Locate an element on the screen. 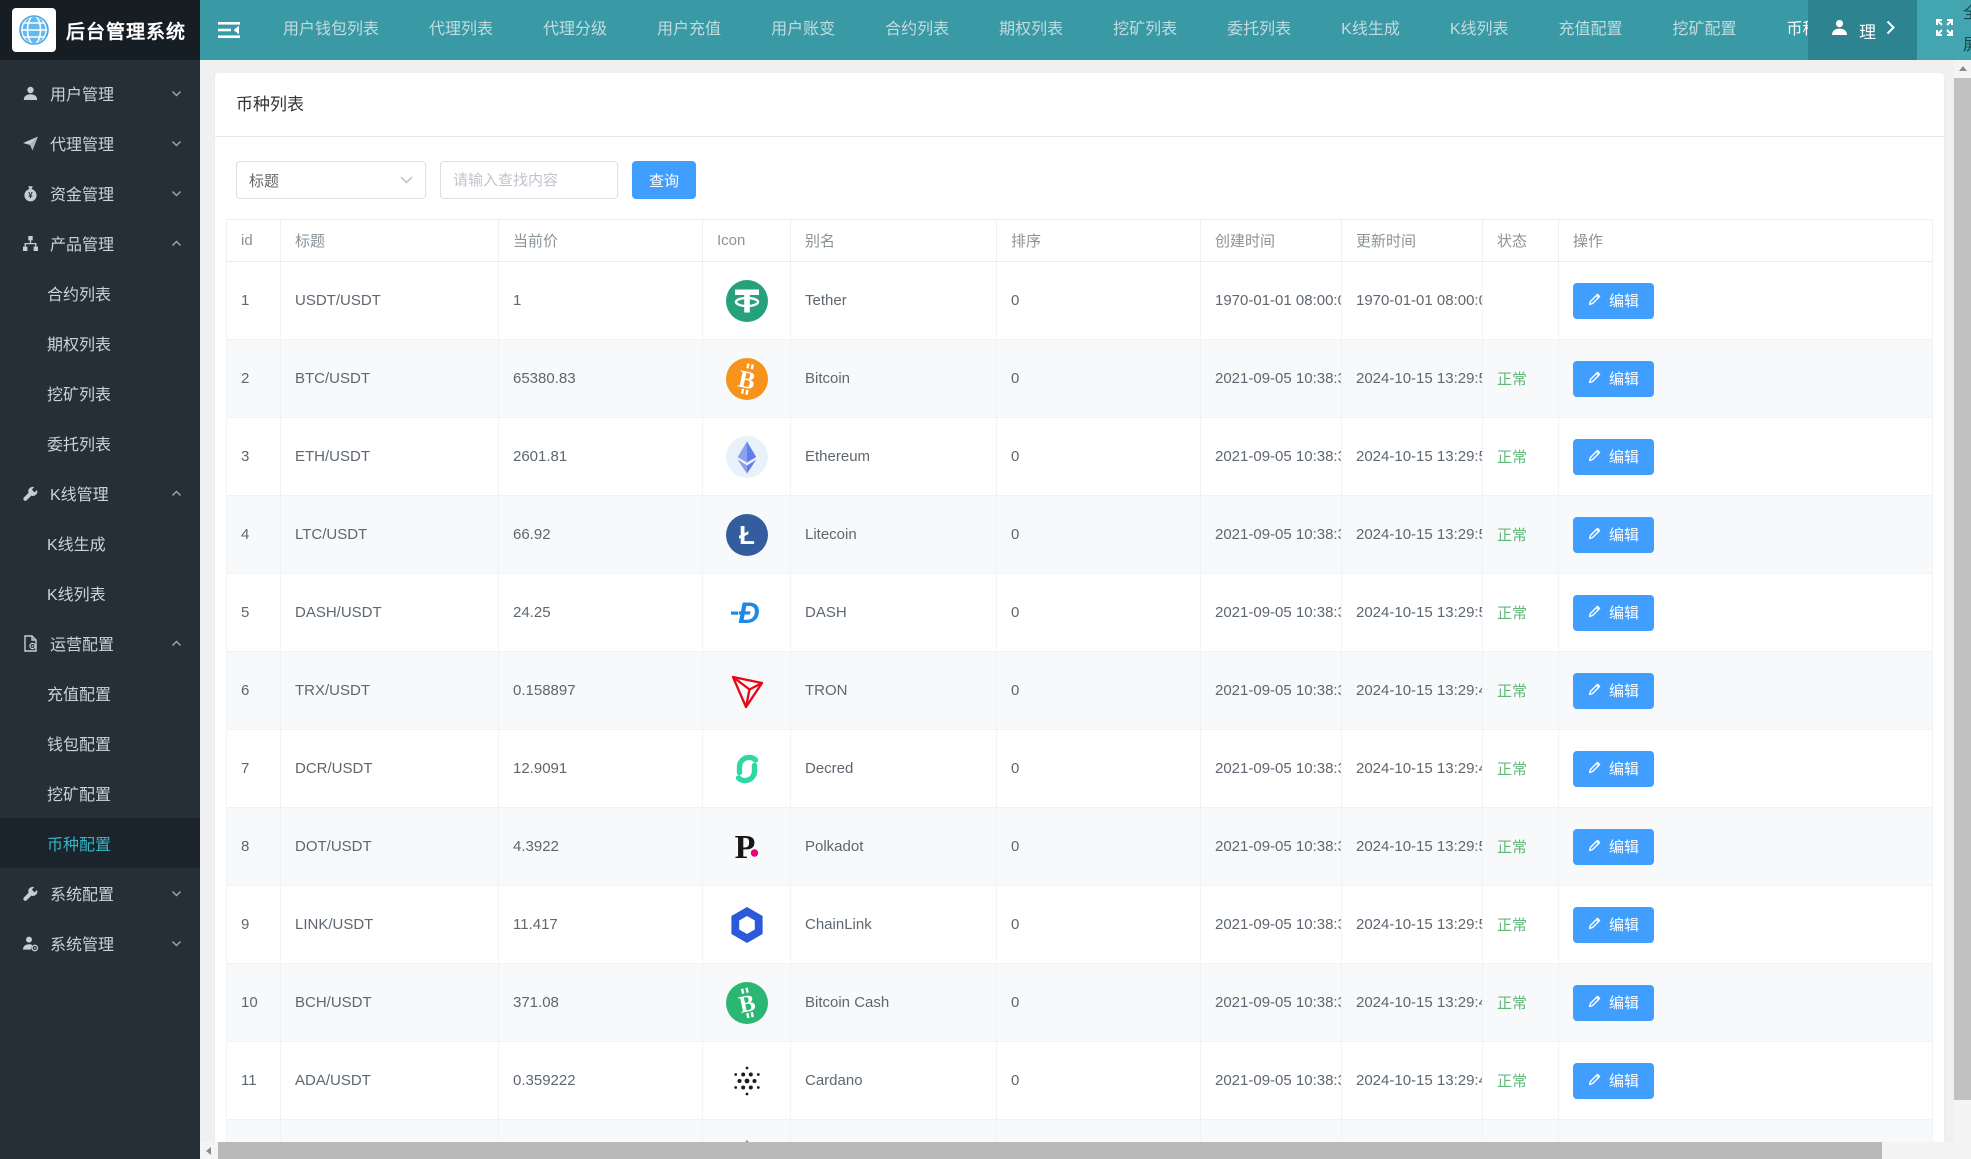  page-title: 币种列表 is located at coordinates (1079, 105).